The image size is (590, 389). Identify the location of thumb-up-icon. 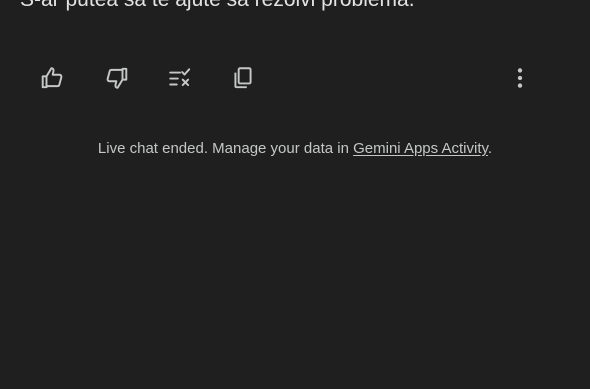
(52, 78).